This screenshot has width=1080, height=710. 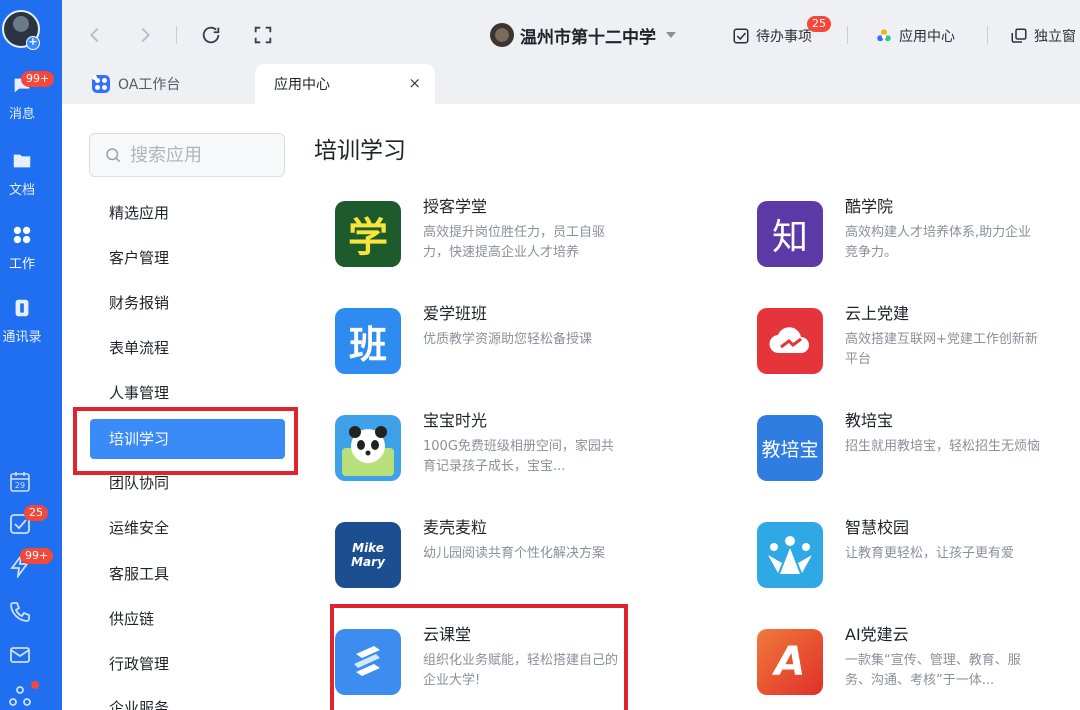 I want to click on notify-badge: 99+, so click(x=37, y=556).